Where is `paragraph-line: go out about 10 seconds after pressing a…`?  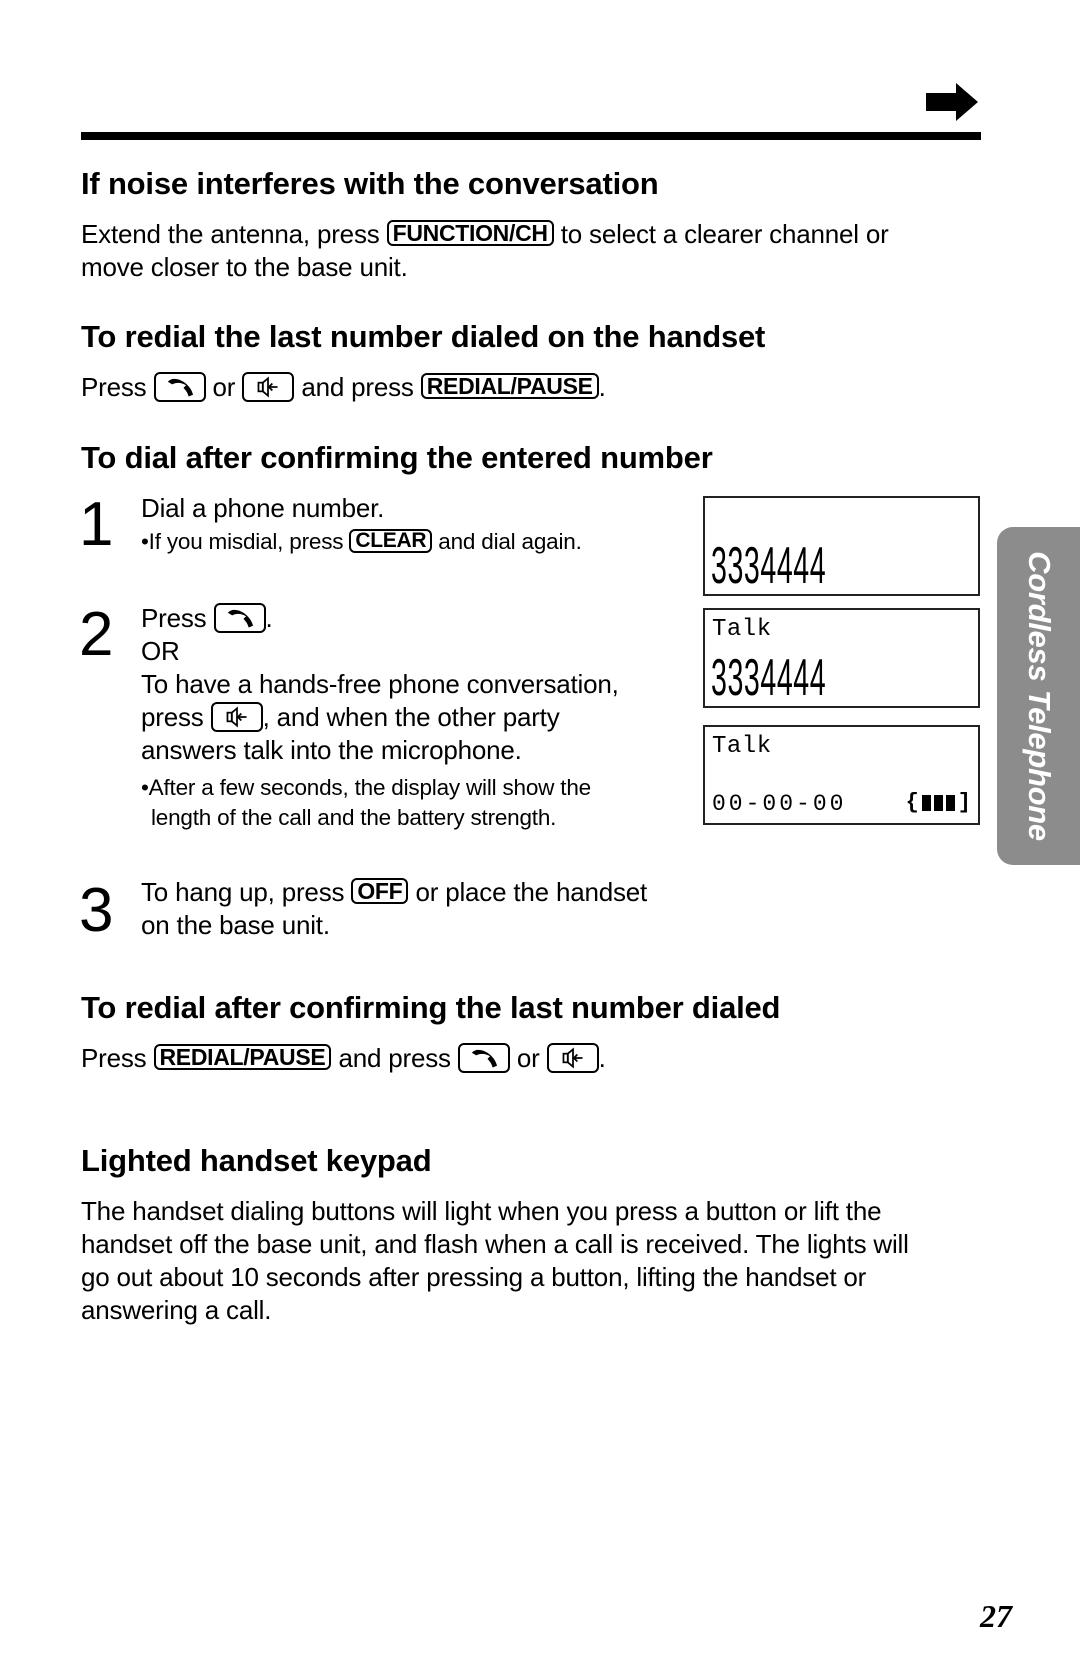
paragraph-line: go out about 10 seconds after pressing a… is located at coordinates (474, 1277).